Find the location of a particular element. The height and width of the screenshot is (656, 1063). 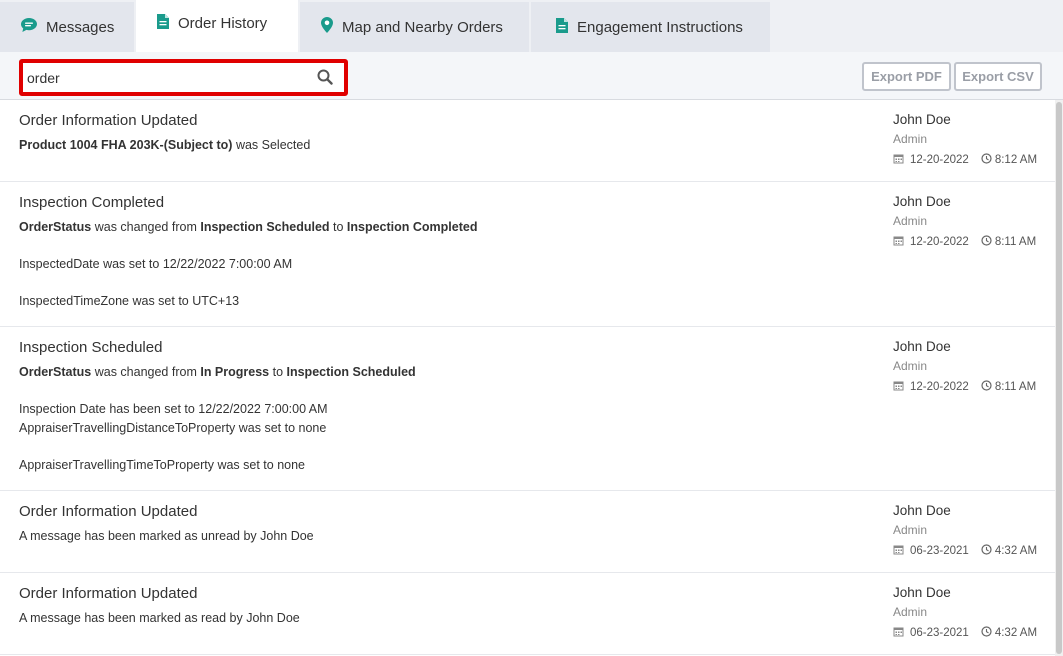

map-pin-icon is located at coordinates (331, 27).